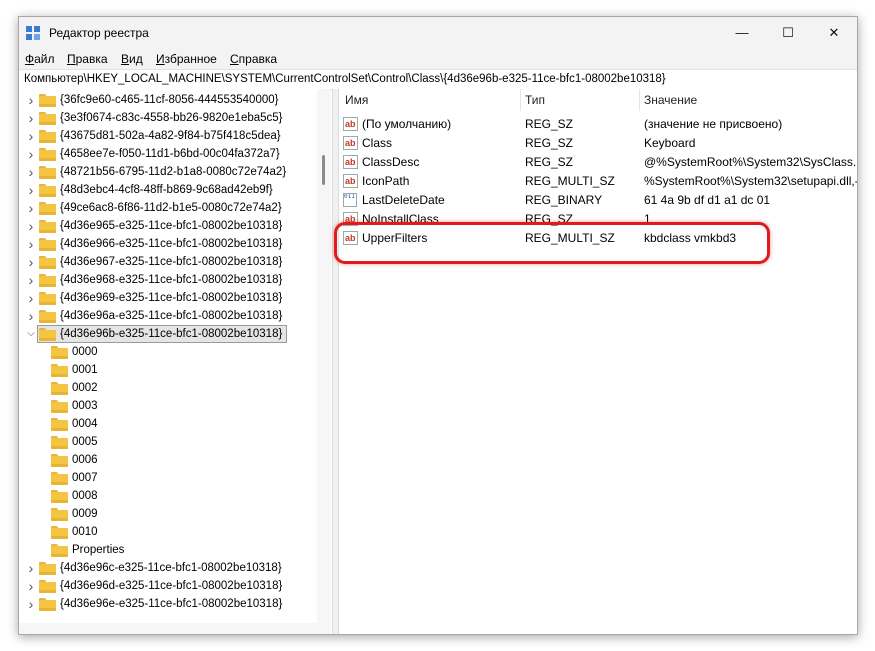  Describe the element at coordinates (168, 568) in the screenshot. I see `tree-item: › {4d36e96c-e325-11ce-bfc1-08002be10318}` at that location.